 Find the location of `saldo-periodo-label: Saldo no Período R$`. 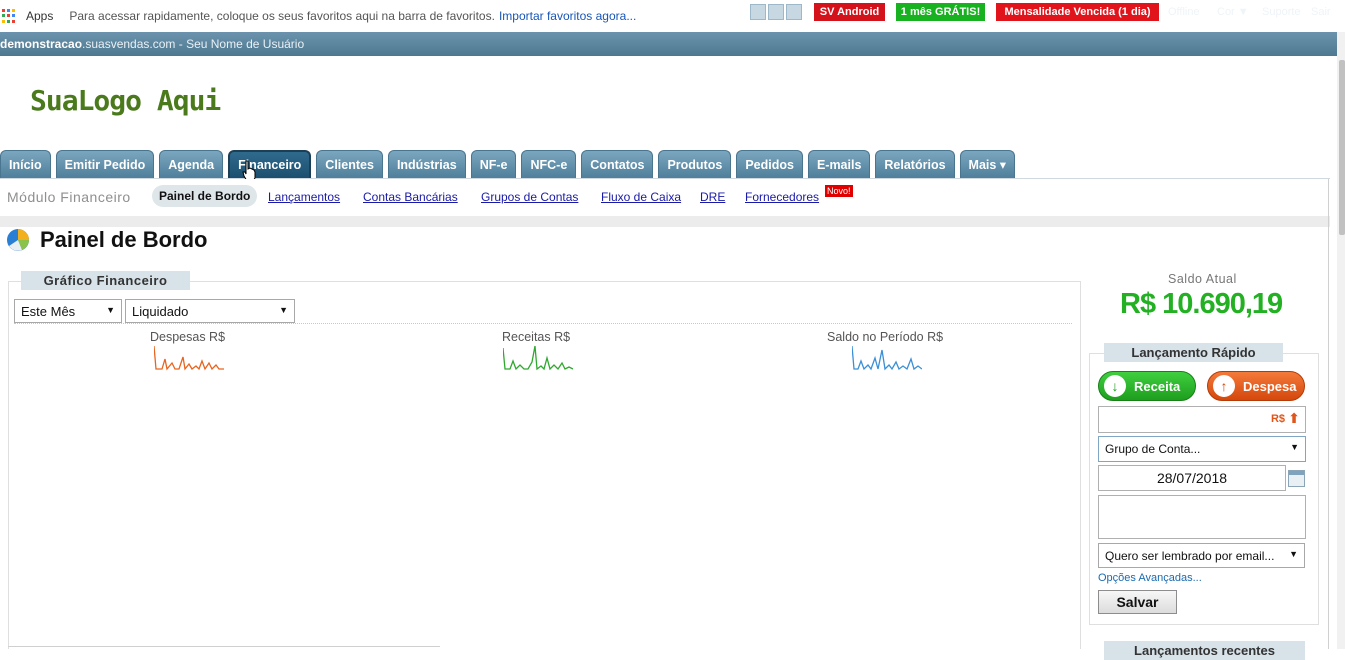

saldo-periodo-label: Saldo no Período R$ is located at coordinates (885, 337).